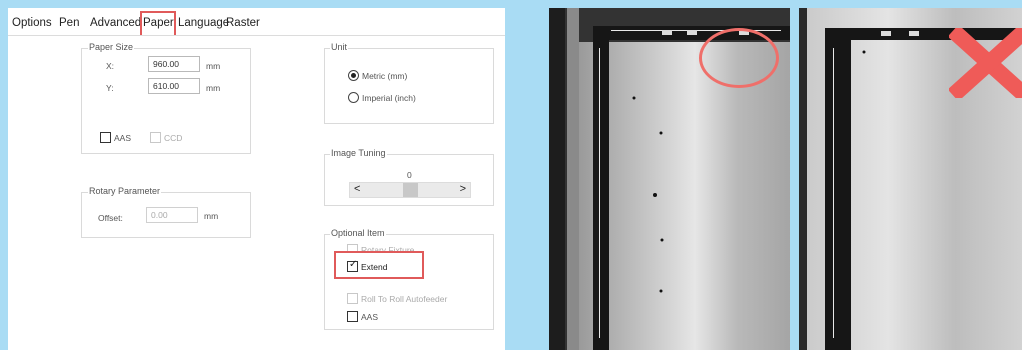 The width and height of the screenshot is (1022, 350). I want to click on slider-left-arrow: <, so click(357, 189).